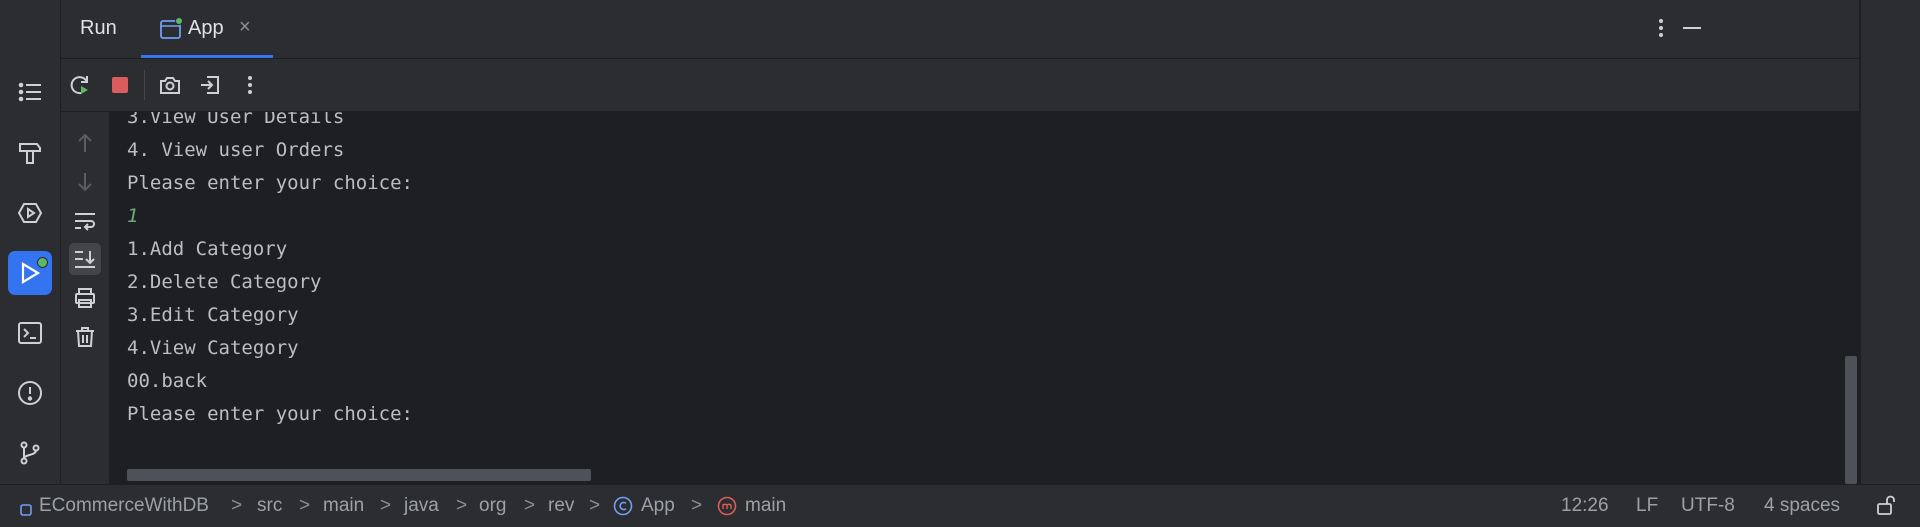 The height and width of the screenshot is (527, 1920). Describe the element at coordinates (1647, 506) in the screenshot. I see `line-ending: LF` at that location.